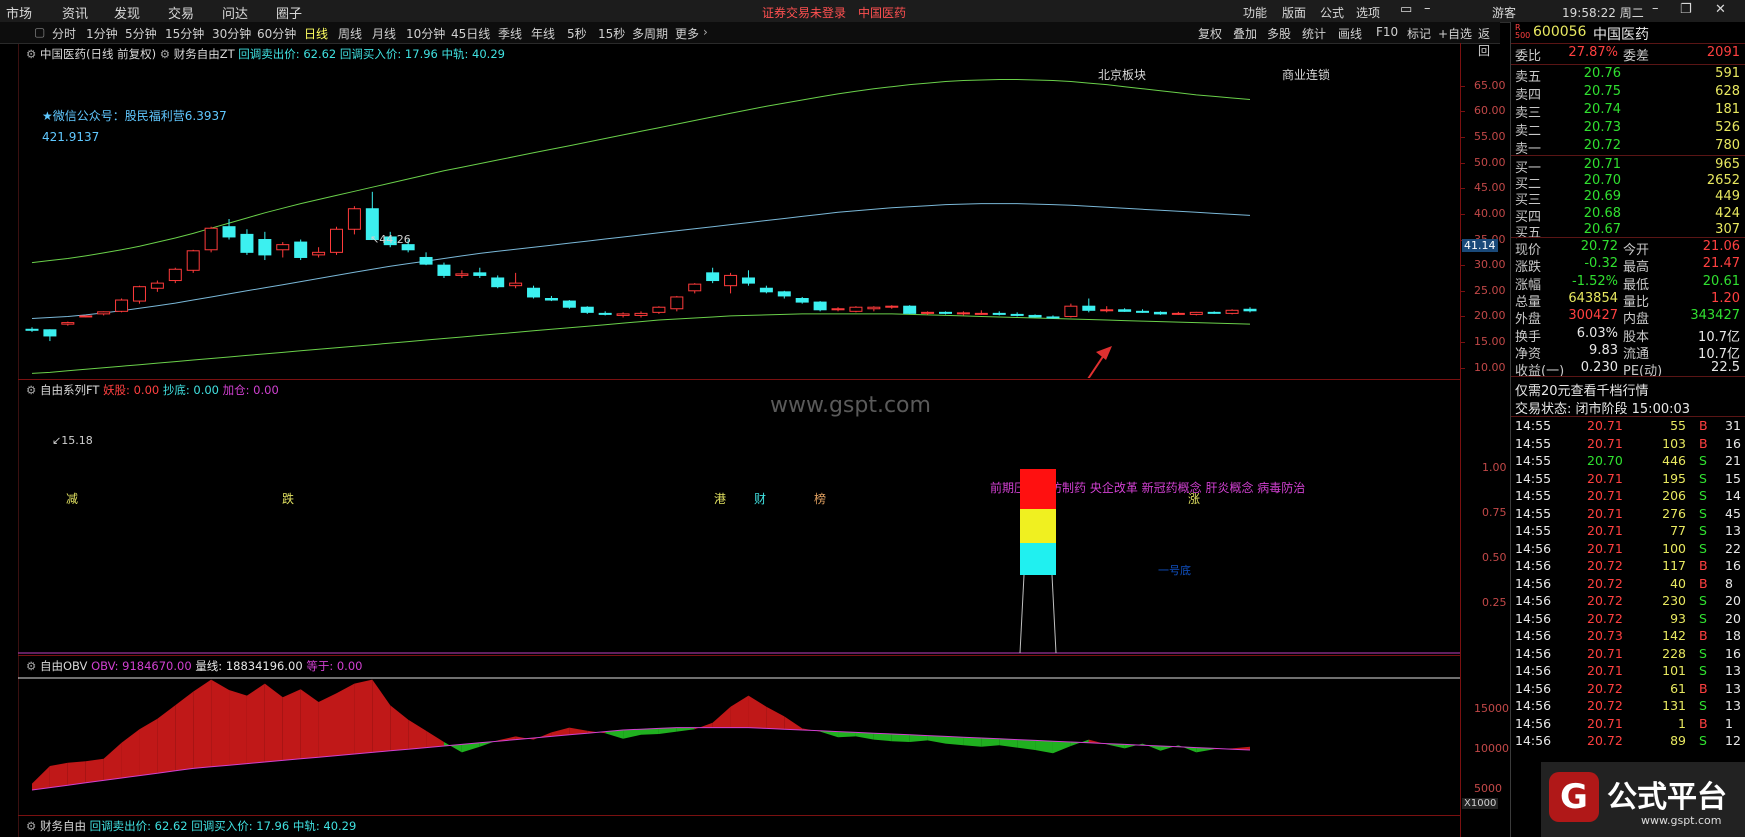  Describe the element at coordinates (1210, 33) in the screenshot. I see `btn-fuquan: 复权` at that location.